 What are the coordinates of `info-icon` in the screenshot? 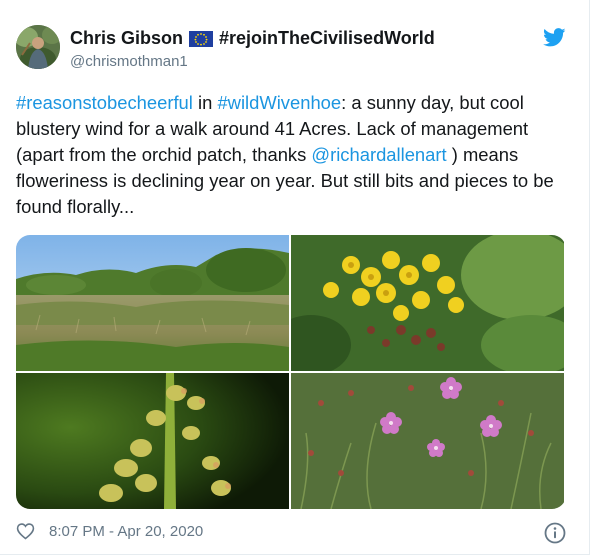 It's located at (555, 533).